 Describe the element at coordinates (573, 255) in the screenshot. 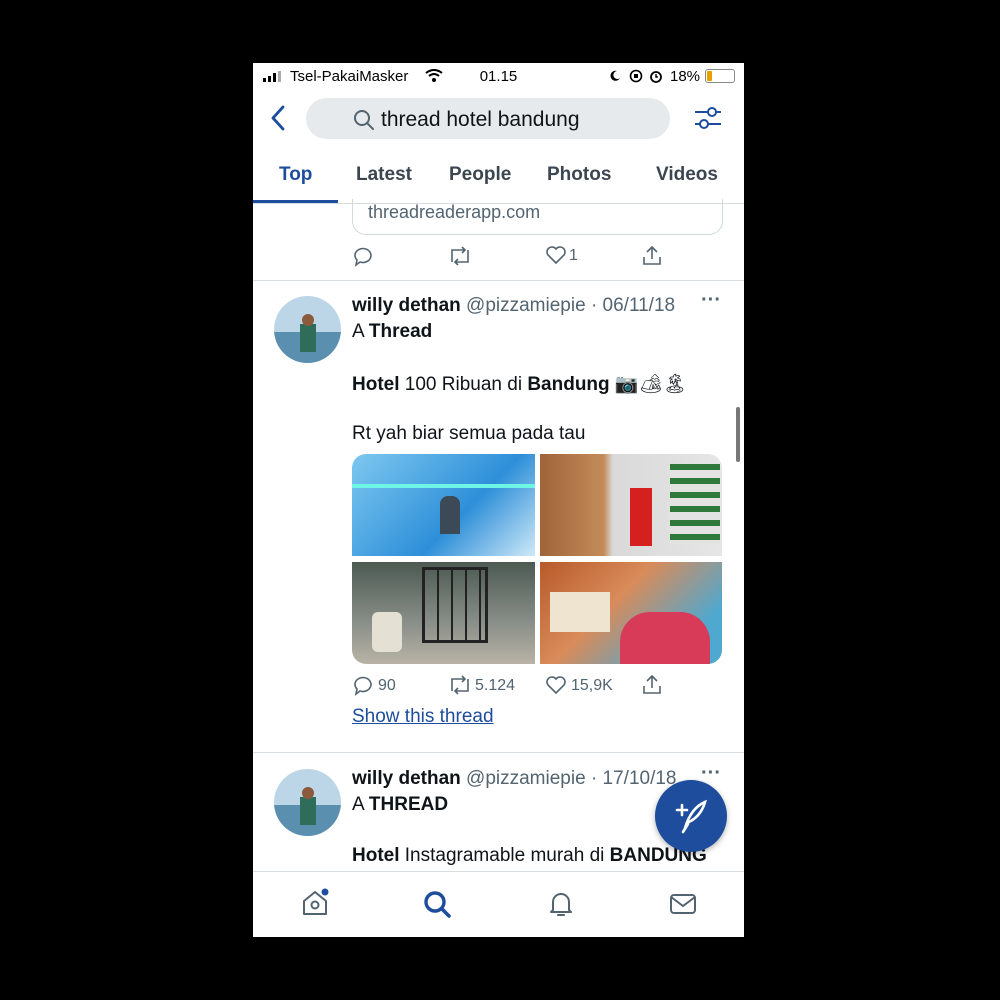

I see `like-count: 1` at that location.